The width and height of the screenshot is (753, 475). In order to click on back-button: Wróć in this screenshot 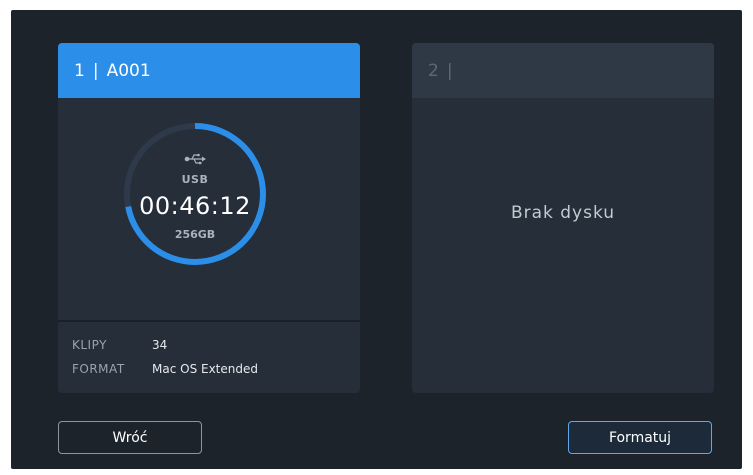, I will do `click(130, 437)`.